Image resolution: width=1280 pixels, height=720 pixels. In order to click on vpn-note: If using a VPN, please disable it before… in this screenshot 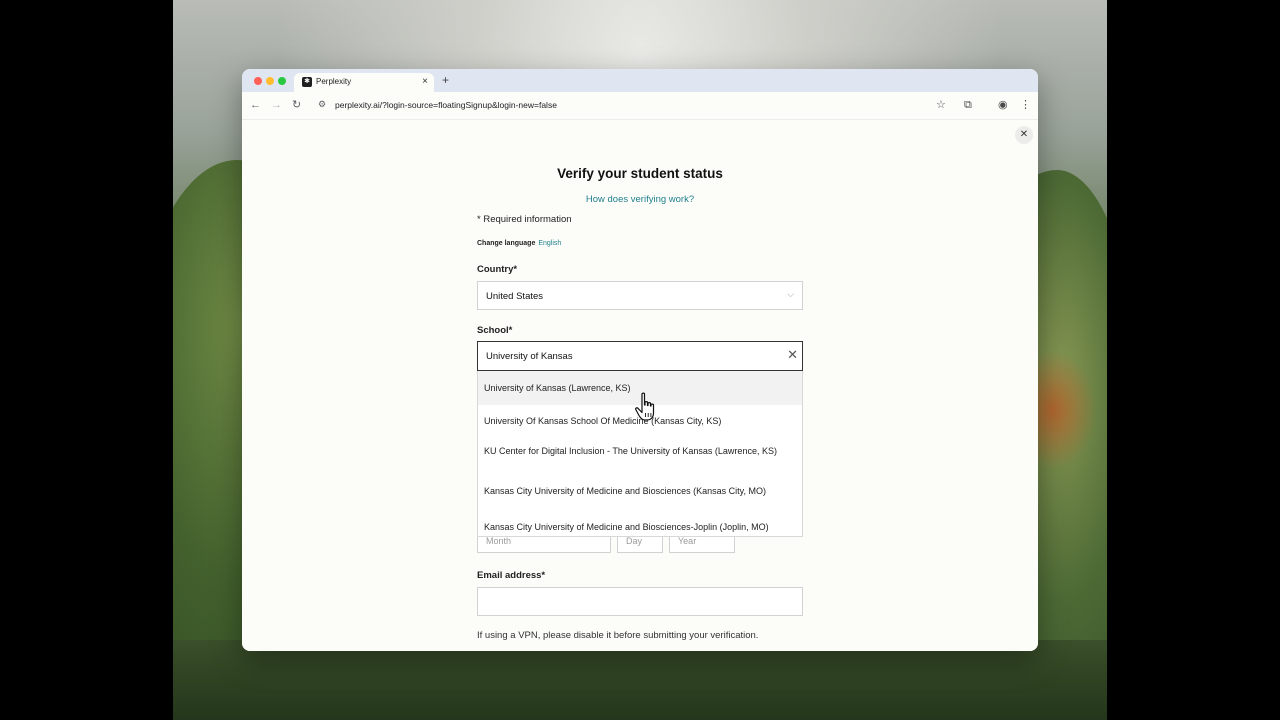, I will do `click(618, 635)`.